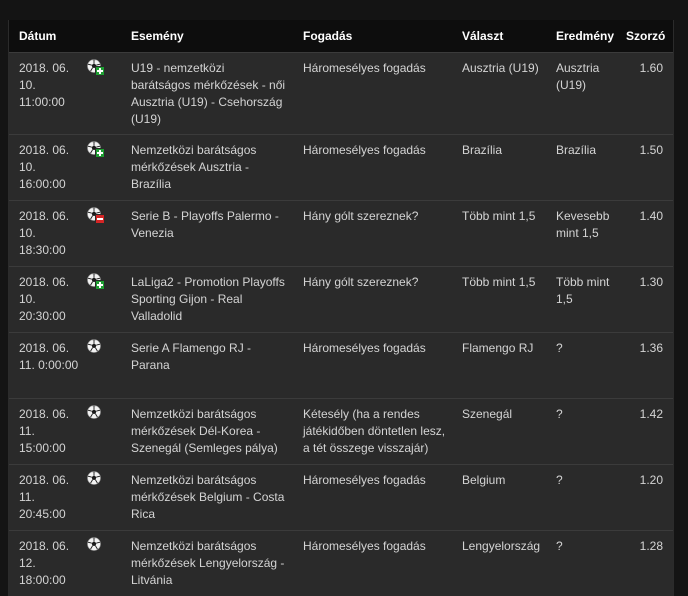 This screenshot has height=596, width=688. Describe the element at coordinates (47, 496) in the screenshot. I see `cell-date: 2018. 06. 11. 20:45:00` at that location.